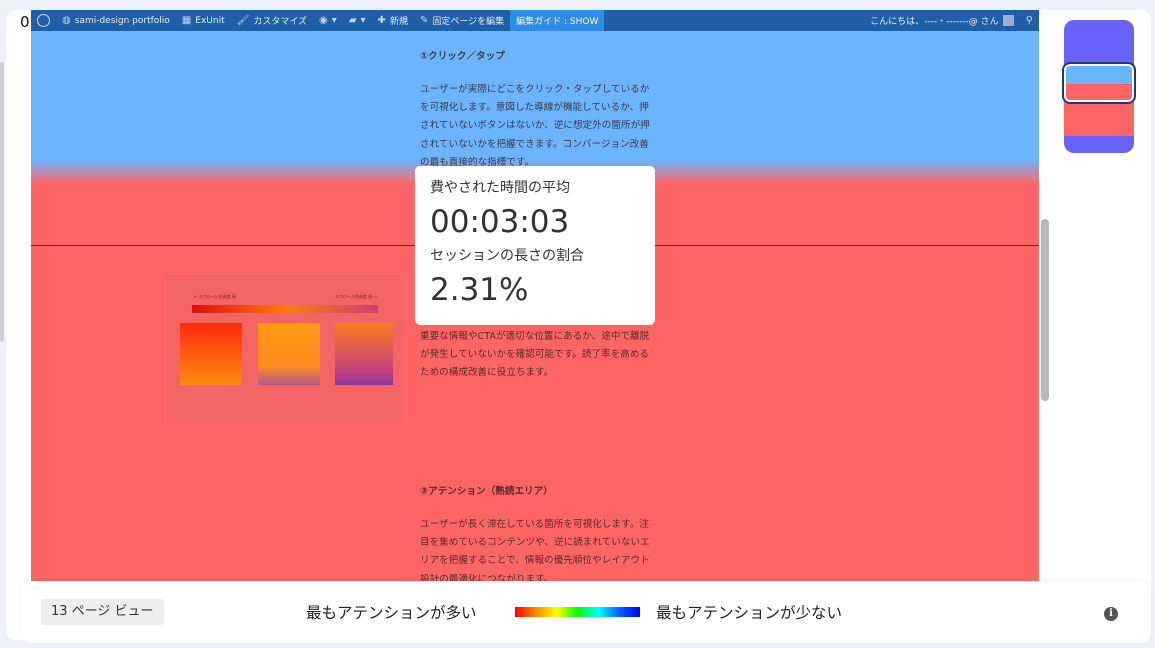 The image size is (1155, 648). I want to click on scroll-heatmap-illustration: ← スクロール到達度 高 スクロール到達度 低 →, so click(285, 349).